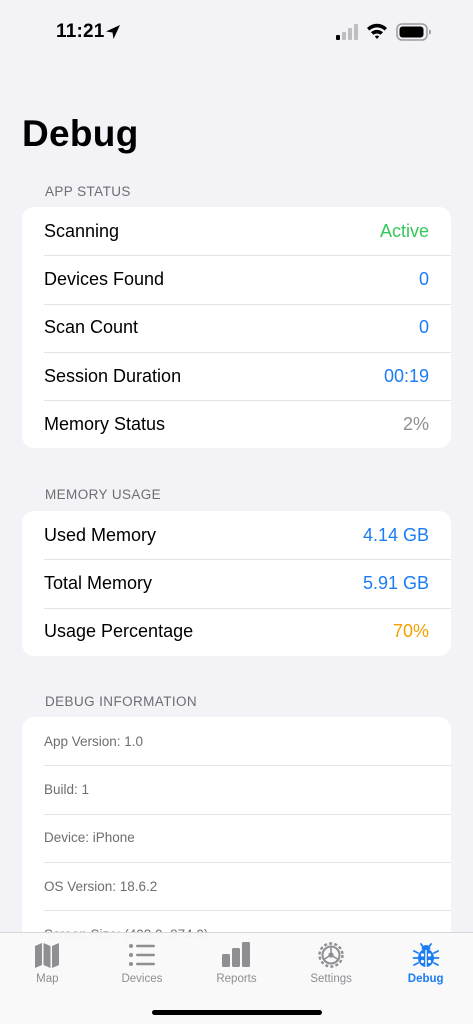 The image size is (473, 1024). I want to click on row-label: Scanning, so click(82, 230).